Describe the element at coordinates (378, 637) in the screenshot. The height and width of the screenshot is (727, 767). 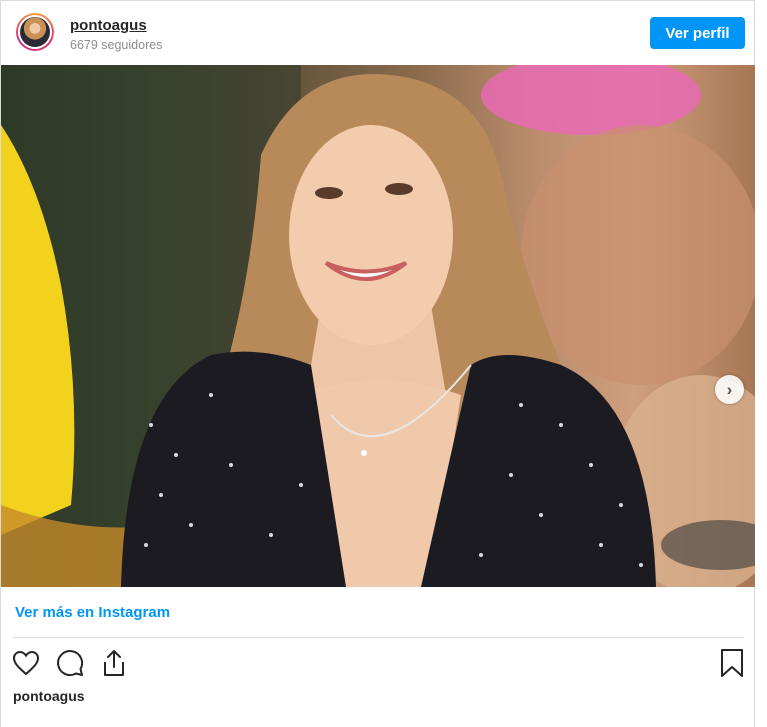
I see `divider` at that location.